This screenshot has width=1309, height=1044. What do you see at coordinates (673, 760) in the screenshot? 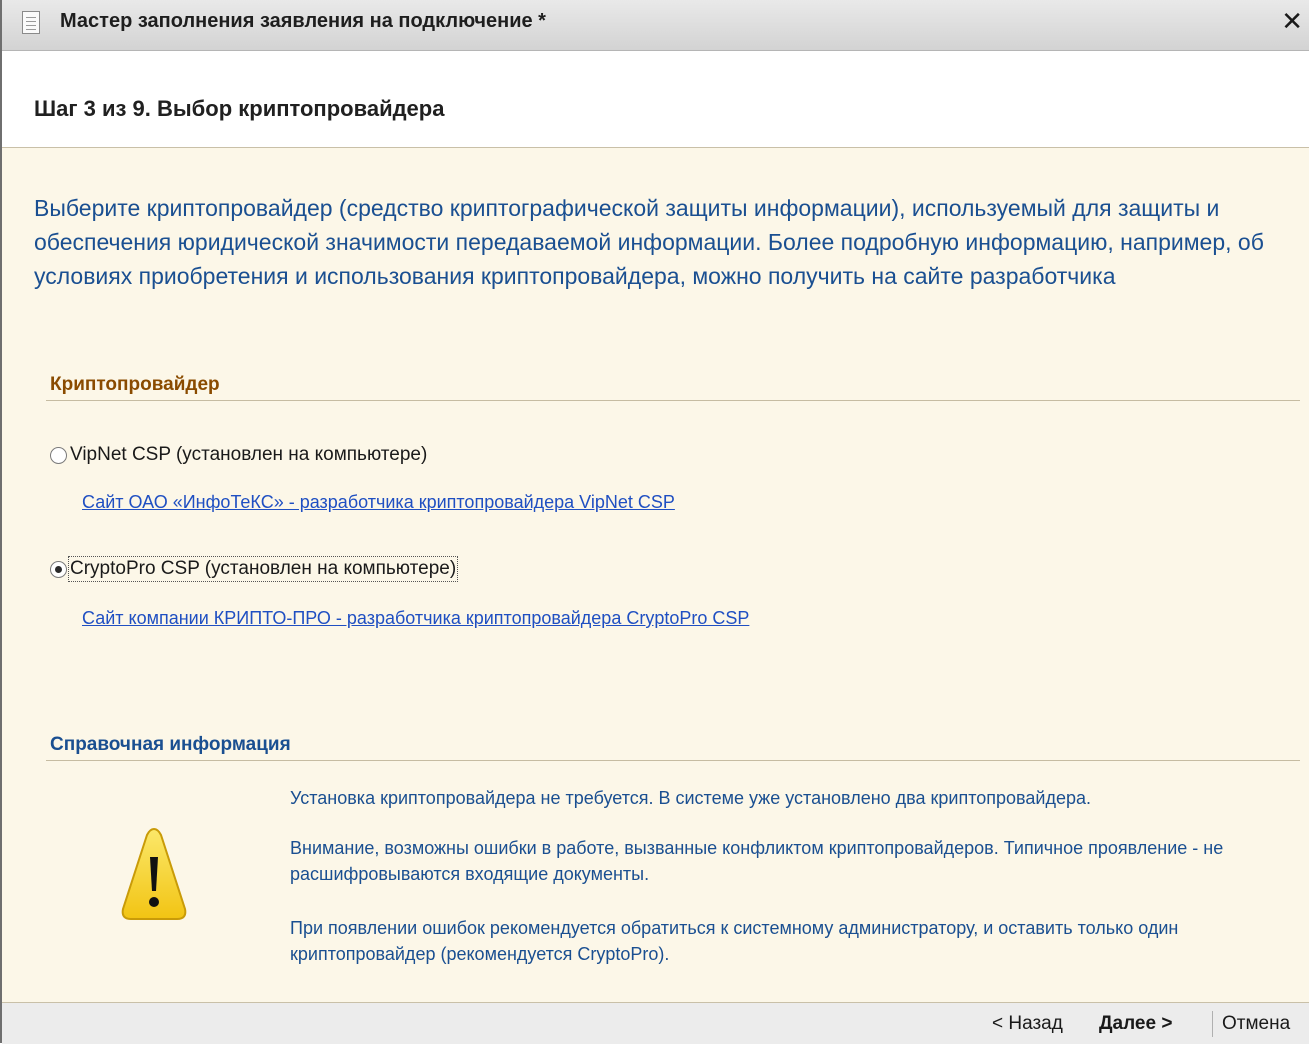
I see `info-section-divider` at bounding box center [673, 760].